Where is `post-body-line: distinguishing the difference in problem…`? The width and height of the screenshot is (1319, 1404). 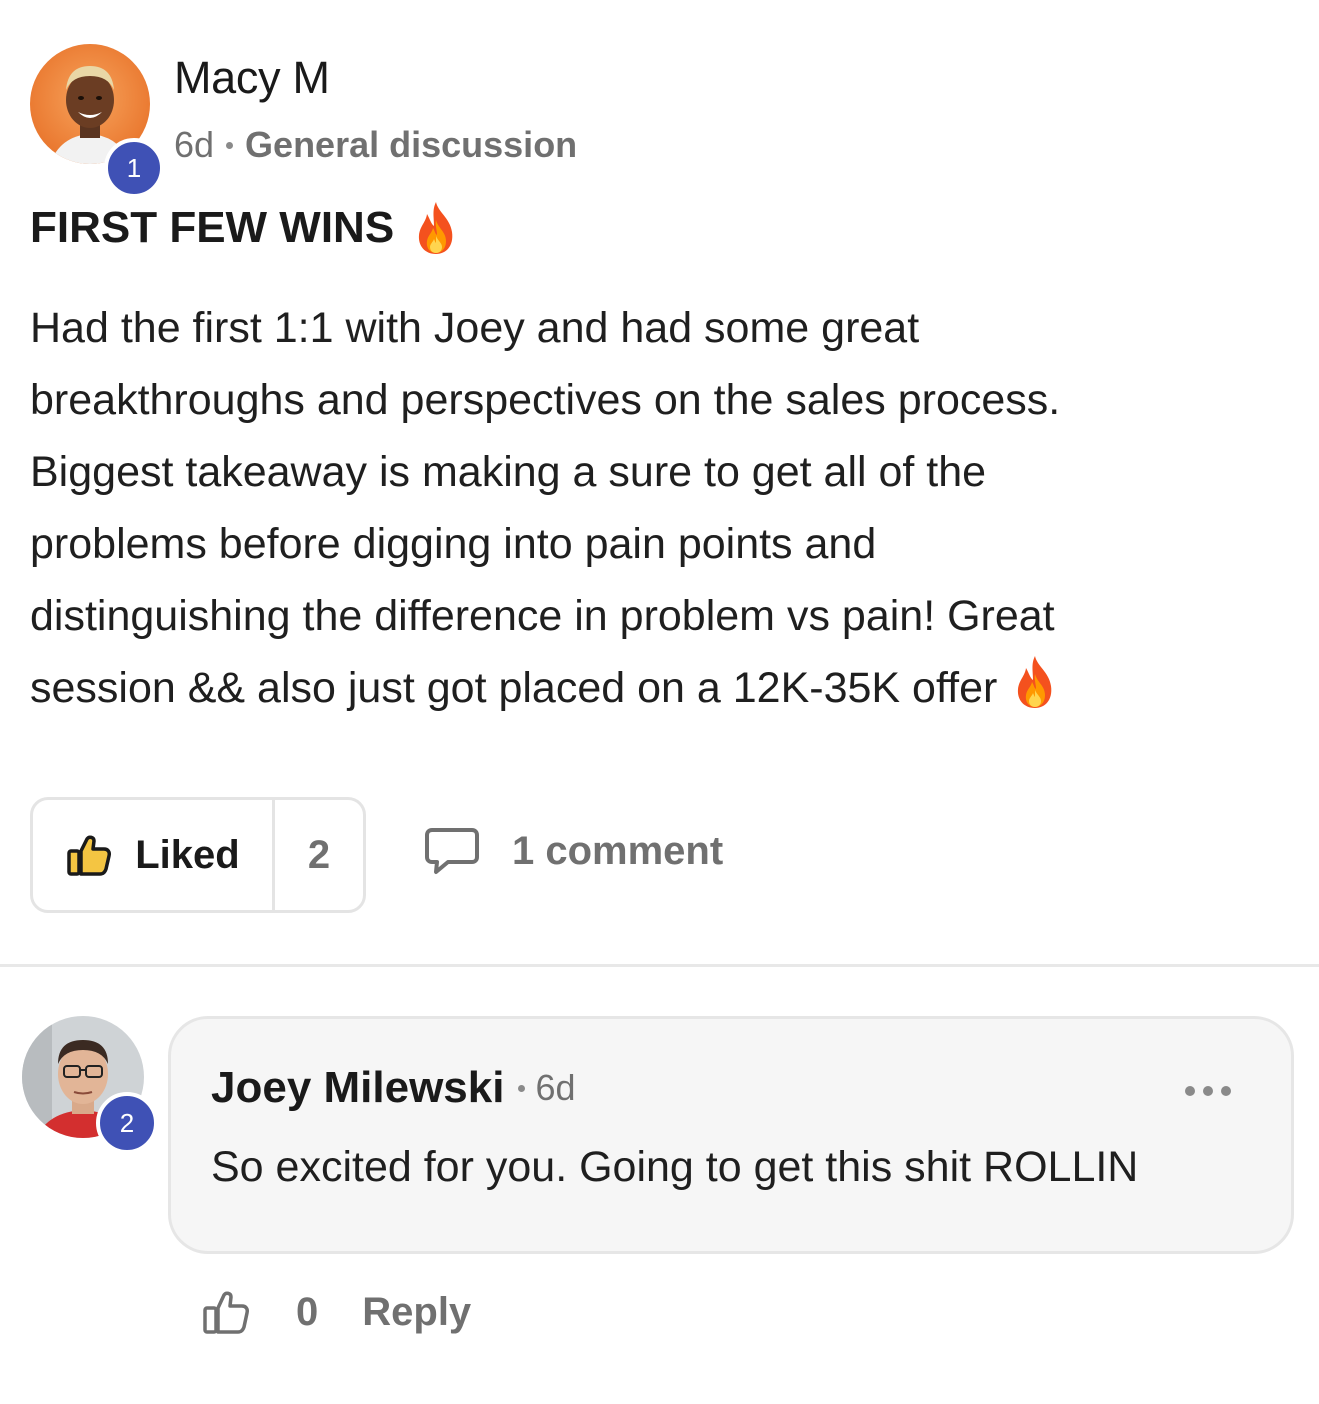
post-body-line: distinguishing the difference in problem… is located at coordinates (542, 616).